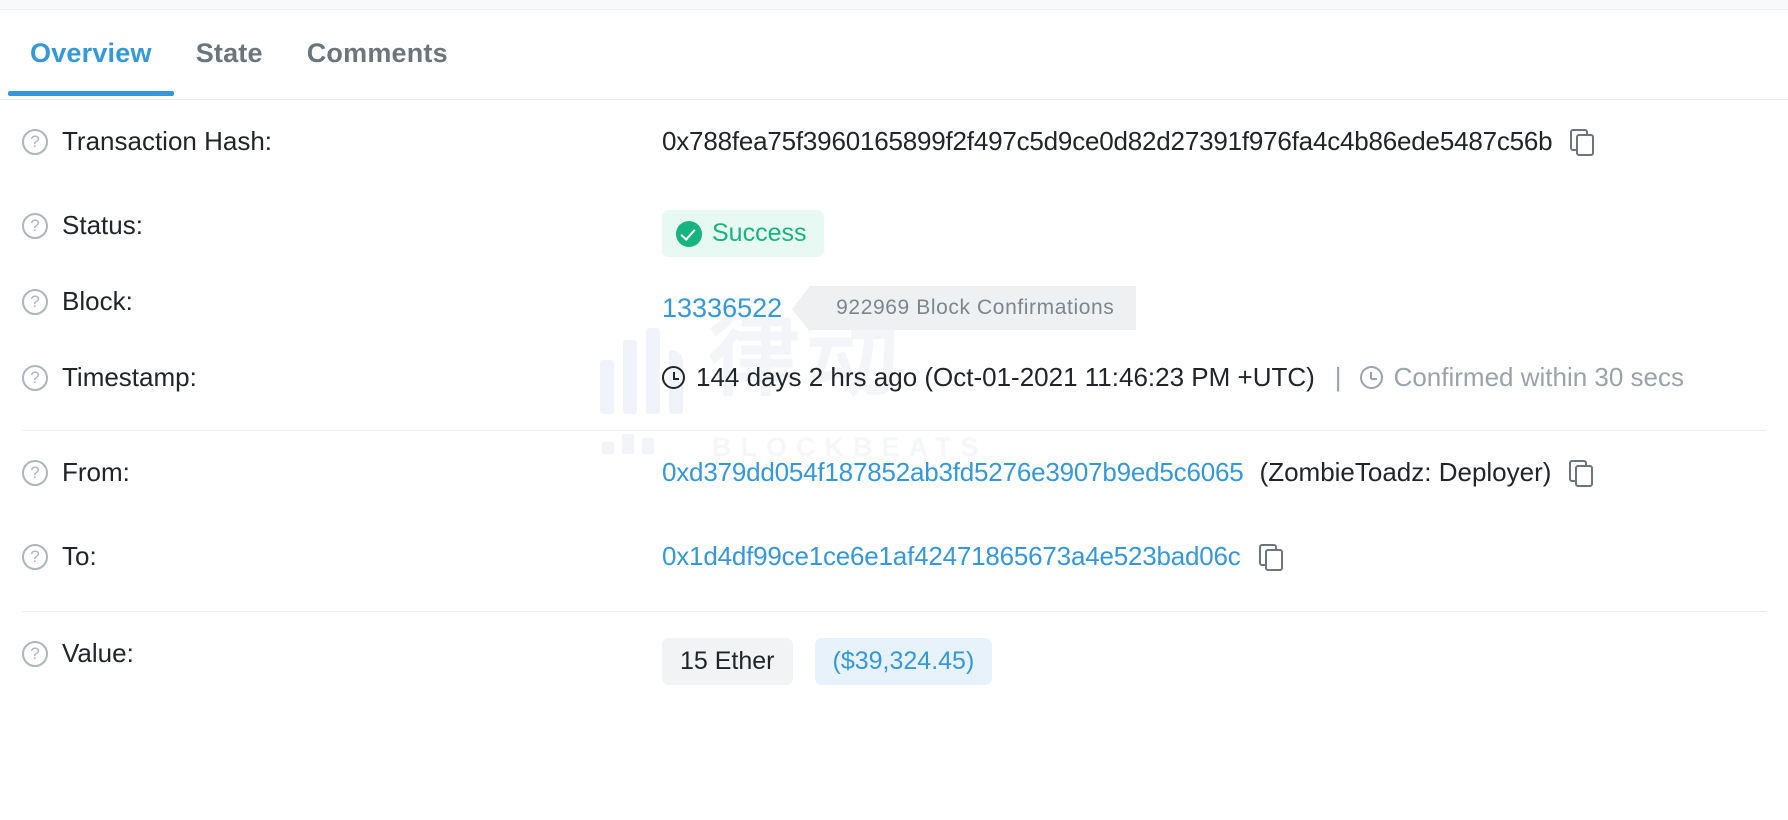 This screenshot has height=820, width=1788. I want to click on value-amount-badge: 15 Ether, so click(727, 661).